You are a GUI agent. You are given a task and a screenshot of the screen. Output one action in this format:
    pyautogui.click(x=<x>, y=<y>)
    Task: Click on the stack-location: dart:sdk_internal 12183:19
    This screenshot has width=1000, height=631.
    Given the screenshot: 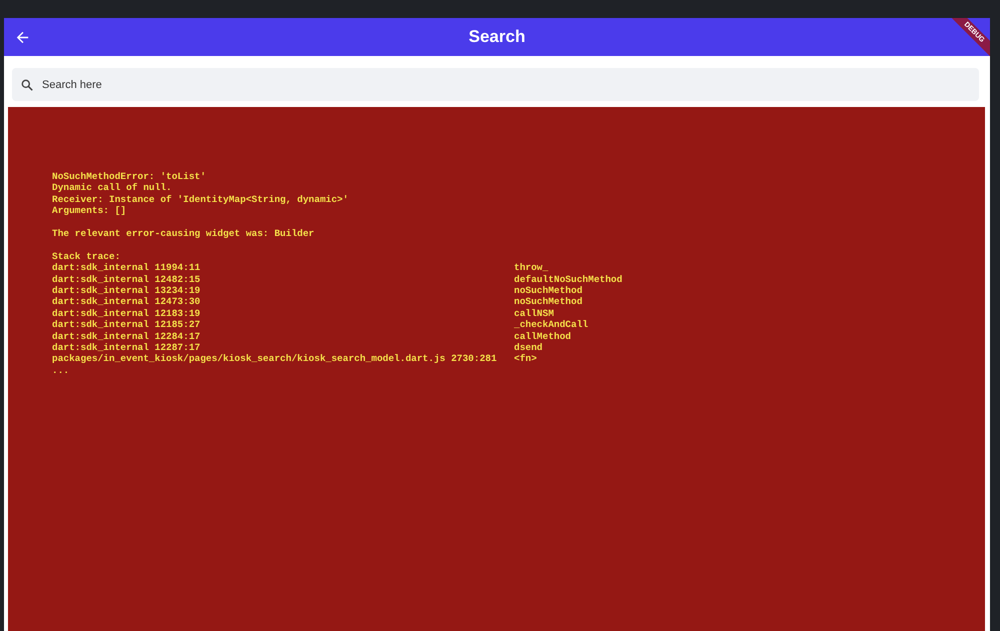 What is the action you would take?
    pyautogui.click(x=127, y=314)
    